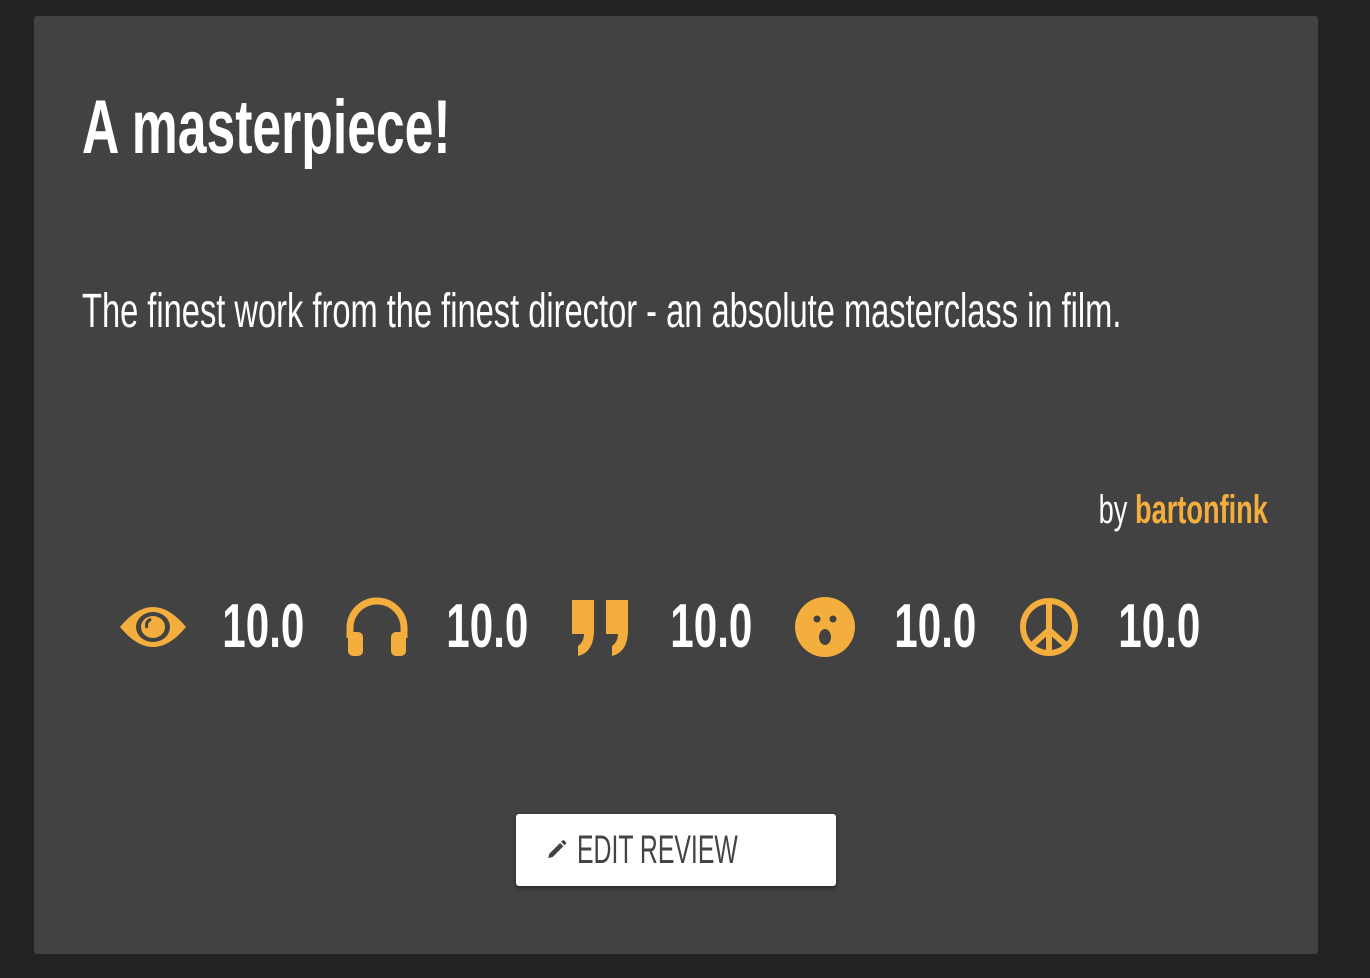 The width and height of the screenshot is (1370, 978). Describe the element at coordinates (1113, 510) in the screenshot. I see `by-label: by` at that location.